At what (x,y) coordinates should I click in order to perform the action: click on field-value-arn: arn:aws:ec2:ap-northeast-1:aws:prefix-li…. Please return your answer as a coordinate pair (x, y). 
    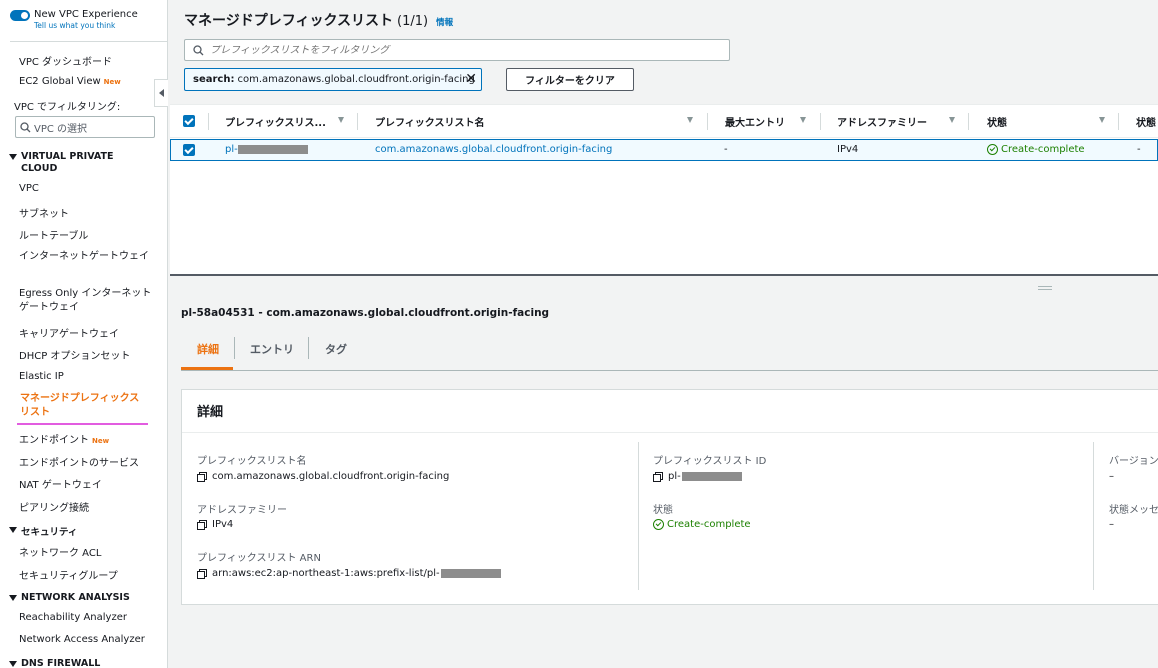
    Looking at the image, I should click on (349, 573).